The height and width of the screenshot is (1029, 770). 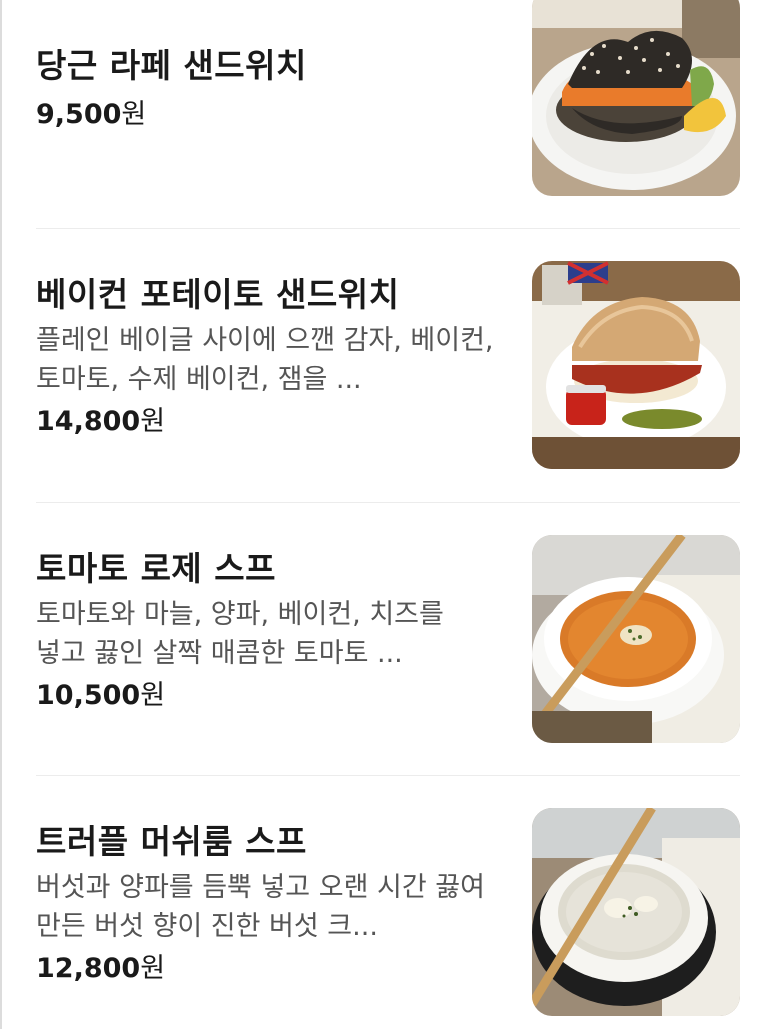 What do you see at coordinates (171, 841) in the screenshot?
I see `menu-item-name: 트러플 머쉬룸 스프` at bounding box center [171, 841].